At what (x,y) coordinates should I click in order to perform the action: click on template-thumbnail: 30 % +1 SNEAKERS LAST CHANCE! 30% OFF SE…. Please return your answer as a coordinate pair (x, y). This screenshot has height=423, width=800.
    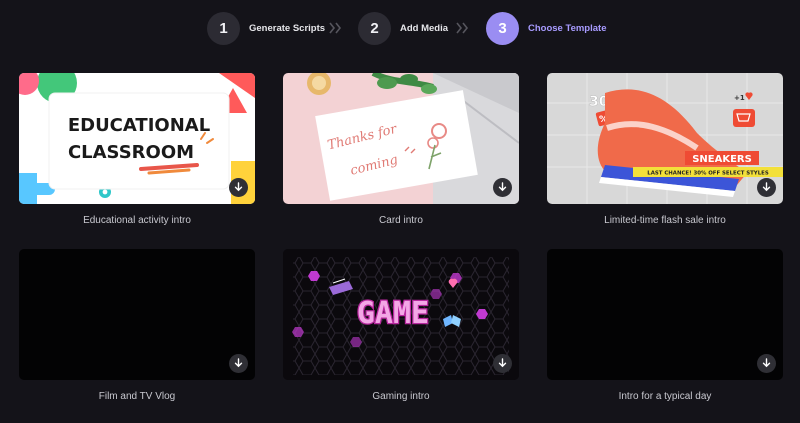
    Looking at the image, I should click on (665, 138).